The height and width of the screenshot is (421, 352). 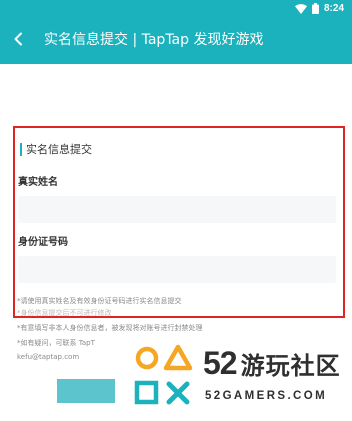 What do you see at coordinates (99, 301) in the screenshot?
I see `note-real-name: *请使用真实姓名及有效身份证号码进行实名信息提交` at bounding box center [99, 301].